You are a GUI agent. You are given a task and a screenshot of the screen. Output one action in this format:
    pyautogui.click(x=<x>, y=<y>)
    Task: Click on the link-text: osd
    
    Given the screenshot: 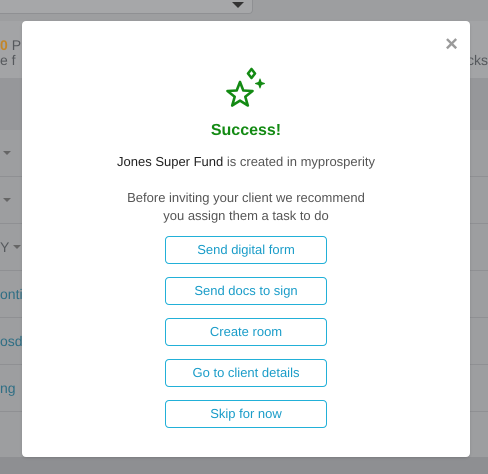 What is the action you would take?
    pyautogui.click(x=11, y=341)
    